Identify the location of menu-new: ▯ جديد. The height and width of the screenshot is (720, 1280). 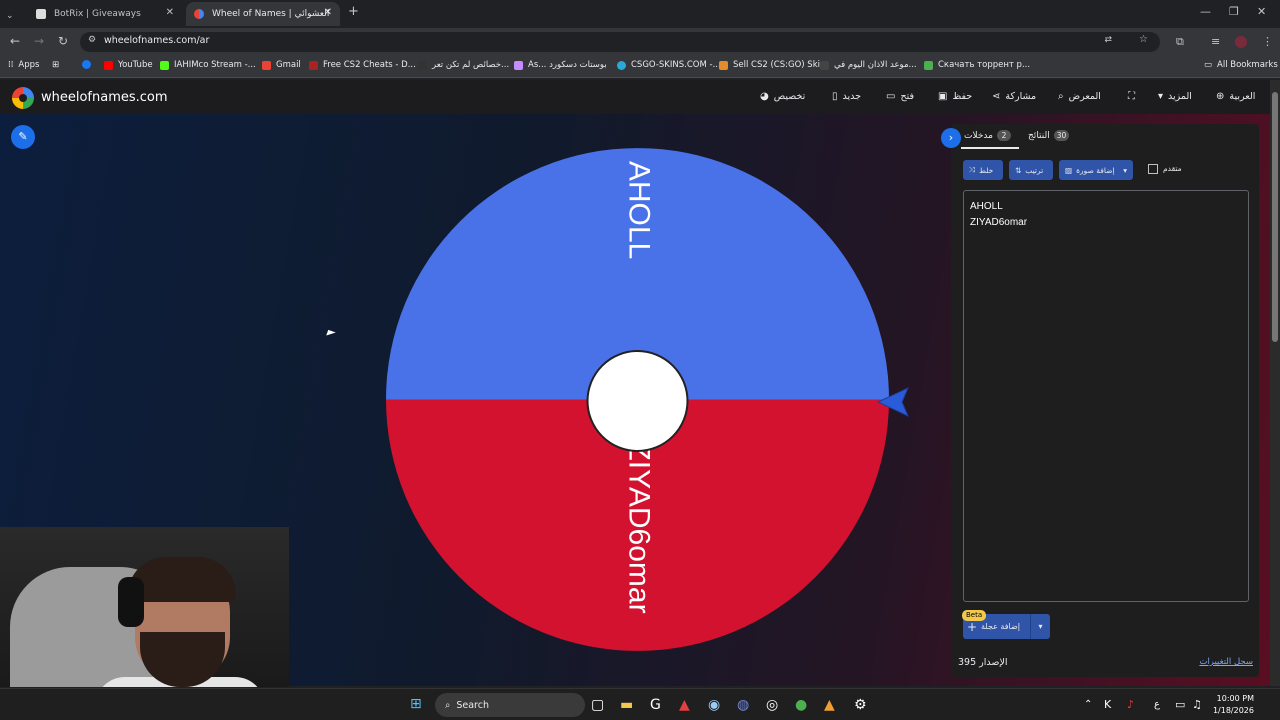
(846, 96).